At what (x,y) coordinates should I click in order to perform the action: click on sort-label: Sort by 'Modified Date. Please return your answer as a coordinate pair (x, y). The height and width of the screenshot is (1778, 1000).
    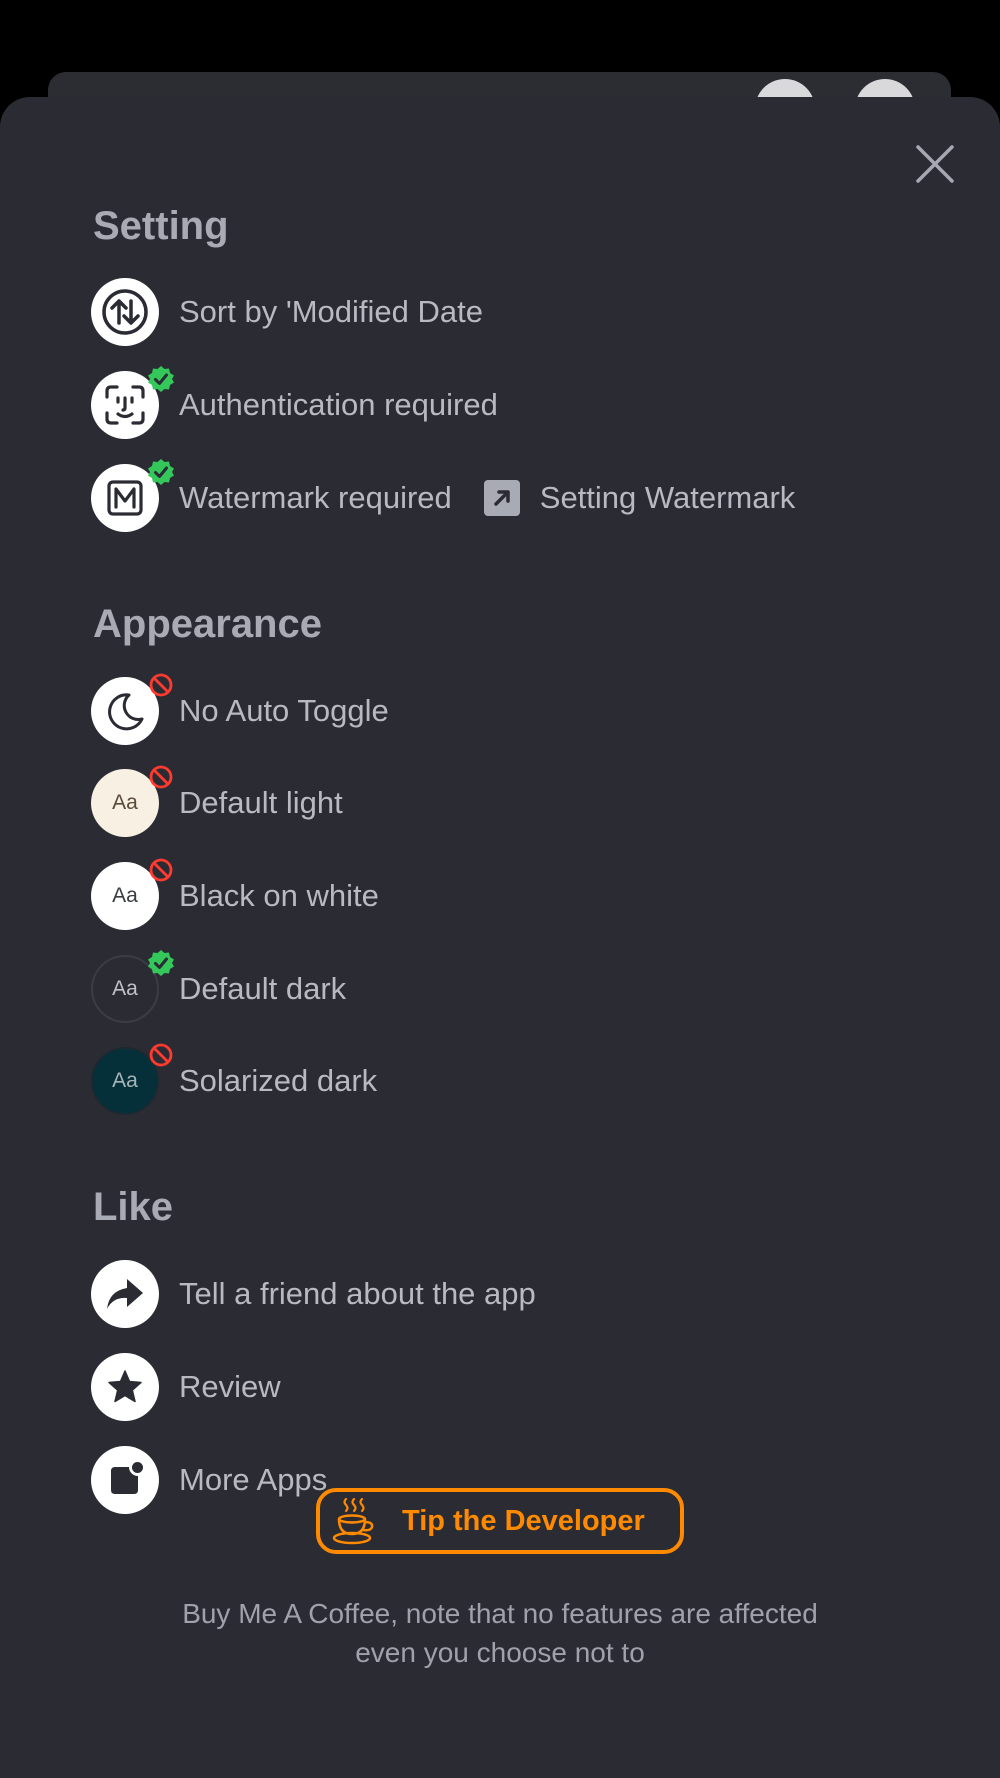
    Looking at the image, I should click on (331, 311).